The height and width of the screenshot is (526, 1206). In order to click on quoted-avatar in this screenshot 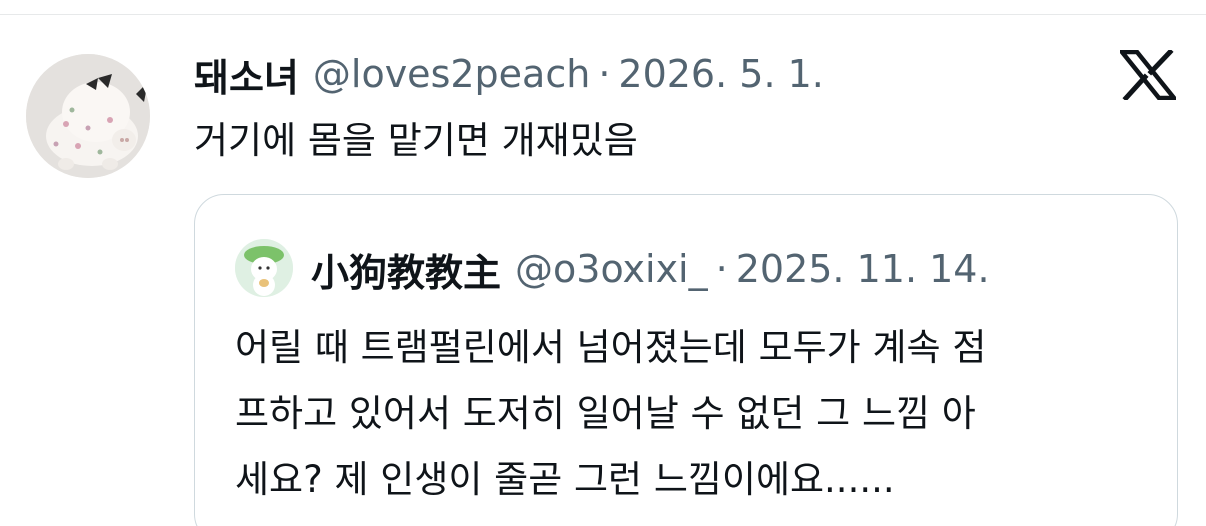, I will do `click(264, 268)`.